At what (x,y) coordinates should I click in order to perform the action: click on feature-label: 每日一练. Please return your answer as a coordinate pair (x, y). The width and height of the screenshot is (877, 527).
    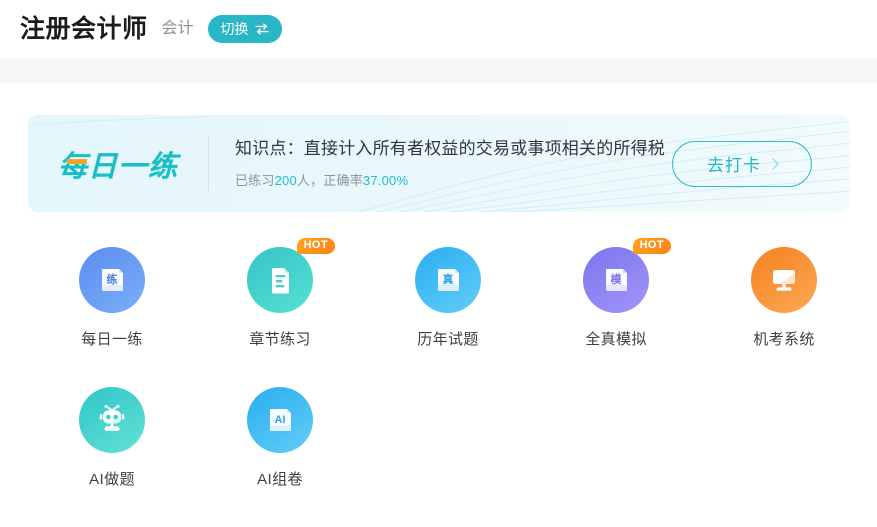
    Looking at the image, I should click on (112, 339).